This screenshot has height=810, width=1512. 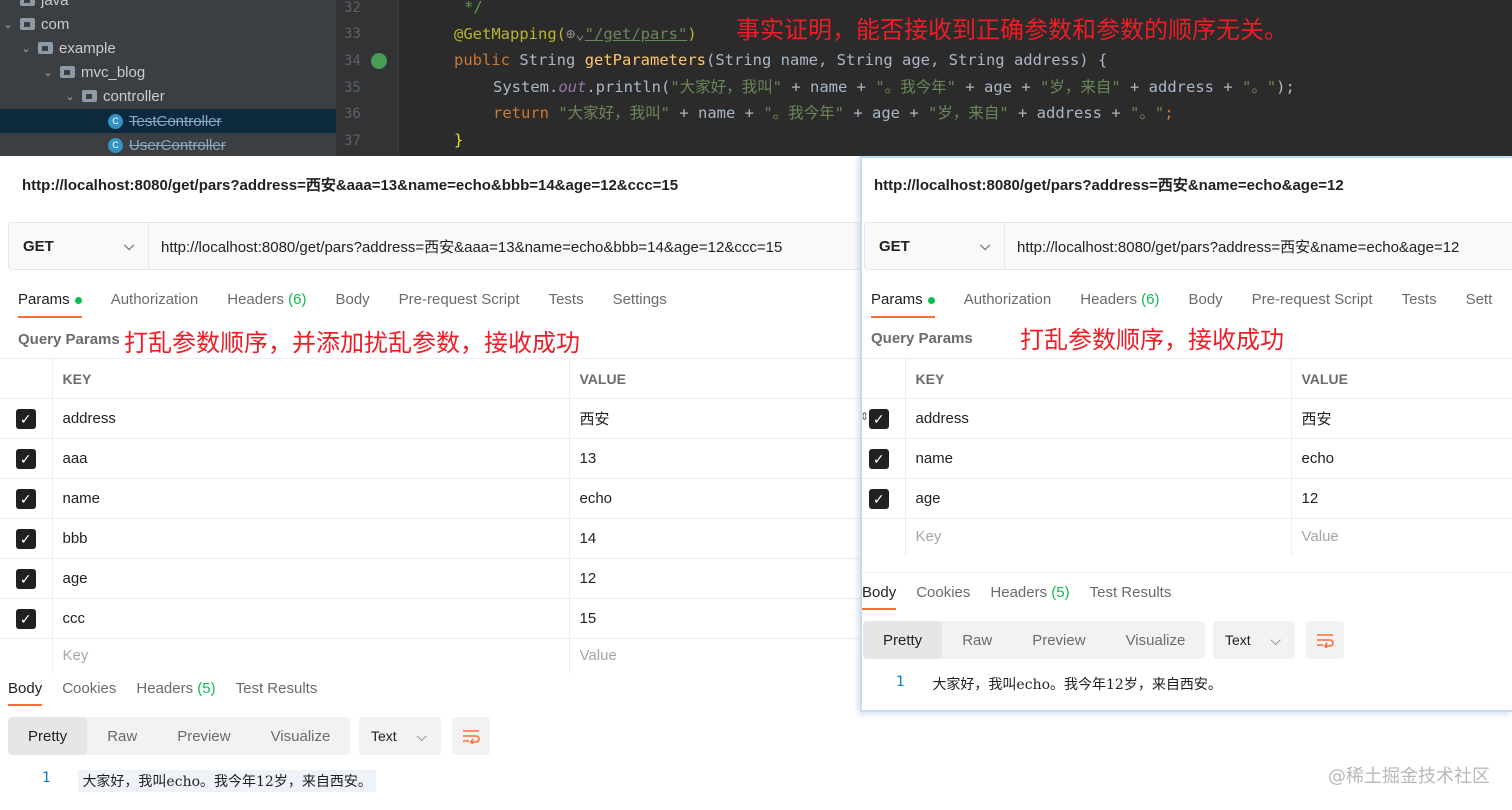 What do you see at coordinates (311, 538) in the screenshot?
I see `param-key: bbb` at bounding box center [311, 538].